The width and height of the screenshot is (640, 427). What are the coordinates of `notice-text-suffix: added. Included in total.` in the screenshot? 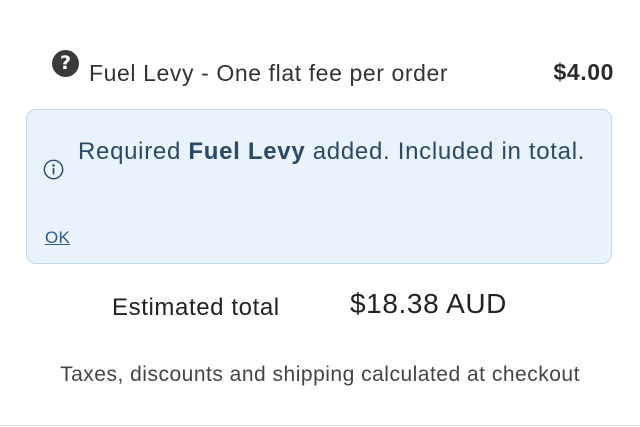 It's located at (445, 151).